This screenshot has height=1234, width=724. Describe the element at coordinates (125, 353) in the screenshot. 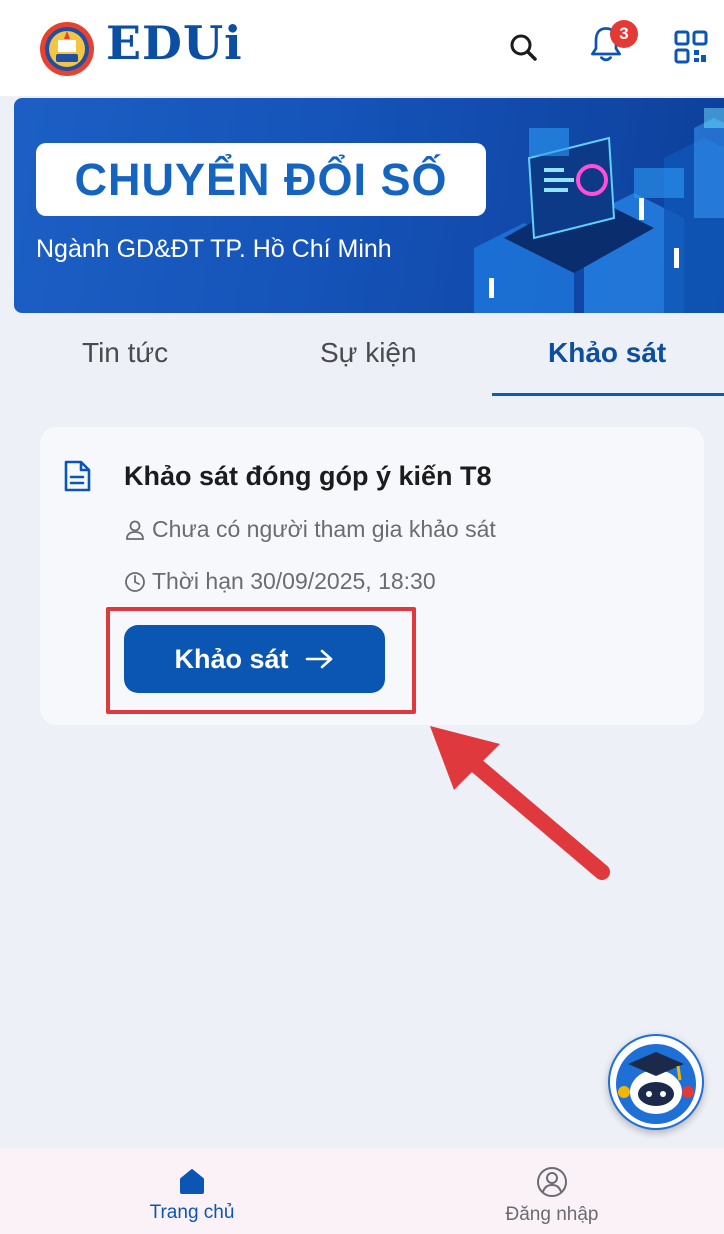

I see `tab-news: Tin tức` at that location.